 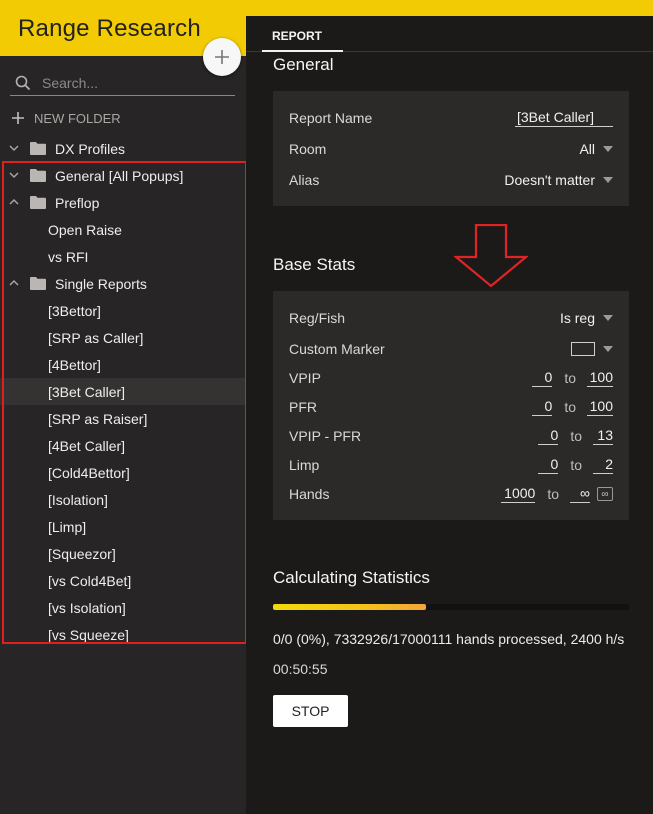 I want to click on tree-report-item: [vs Isolation], so click(x=123, y=607).